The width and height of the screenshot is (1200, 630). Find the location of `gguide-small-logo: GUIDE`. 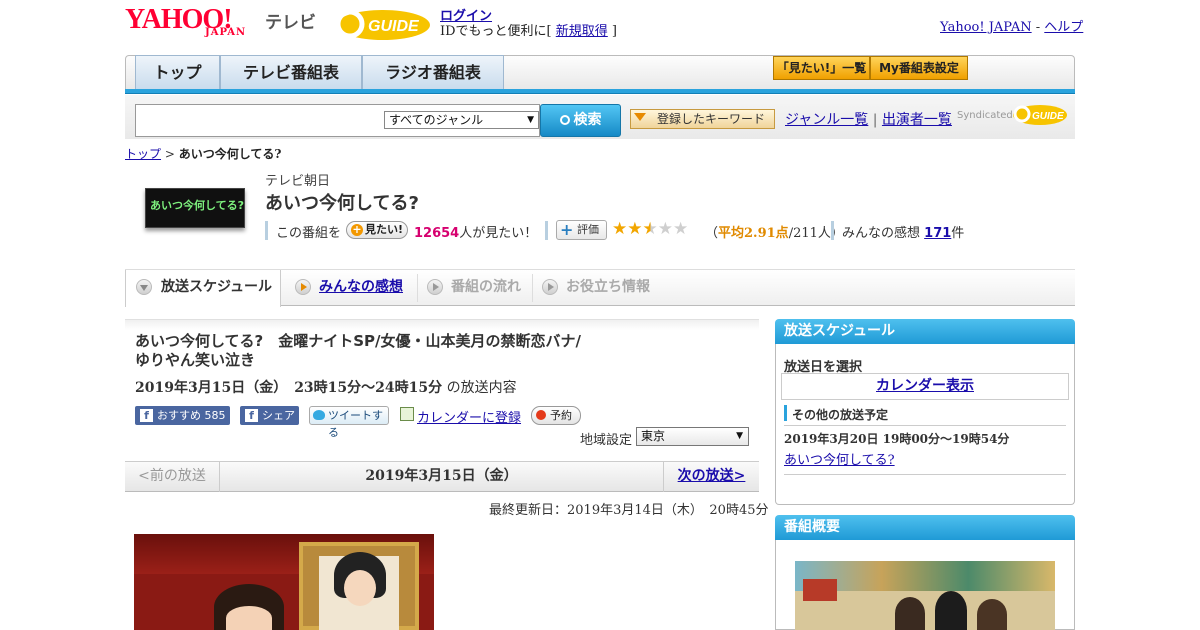

gguide-small-logo: GUIDE is located at coordinates (1040, 115).